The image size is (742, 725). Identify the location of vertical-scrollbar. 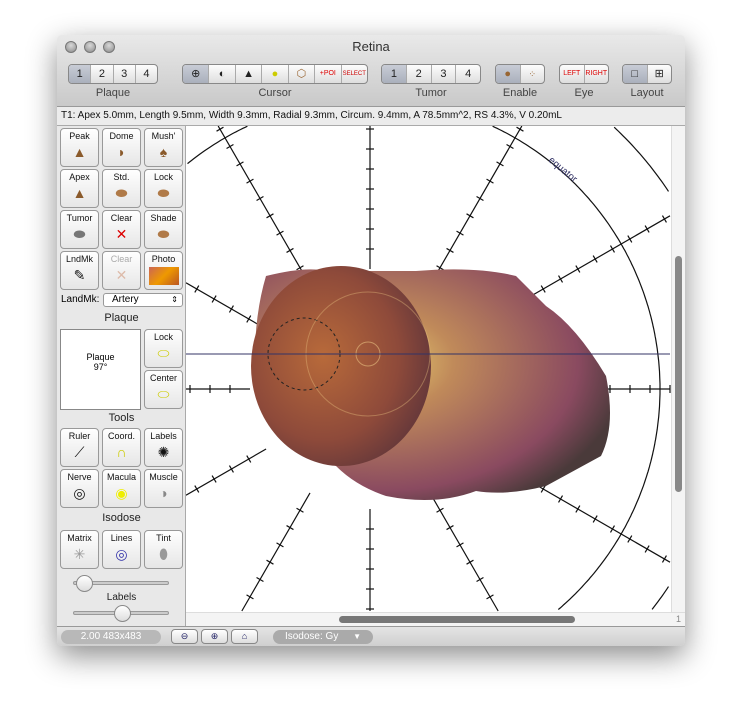
(678, 369).